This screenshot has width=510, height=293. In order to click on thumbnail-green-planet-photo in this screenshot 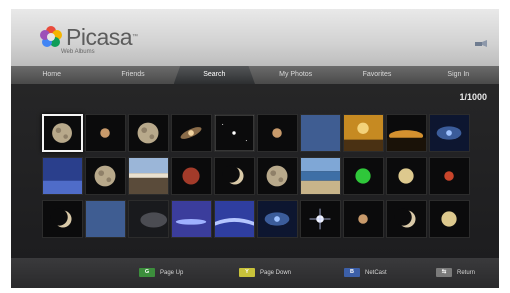, I will do `click(363, 176)`.